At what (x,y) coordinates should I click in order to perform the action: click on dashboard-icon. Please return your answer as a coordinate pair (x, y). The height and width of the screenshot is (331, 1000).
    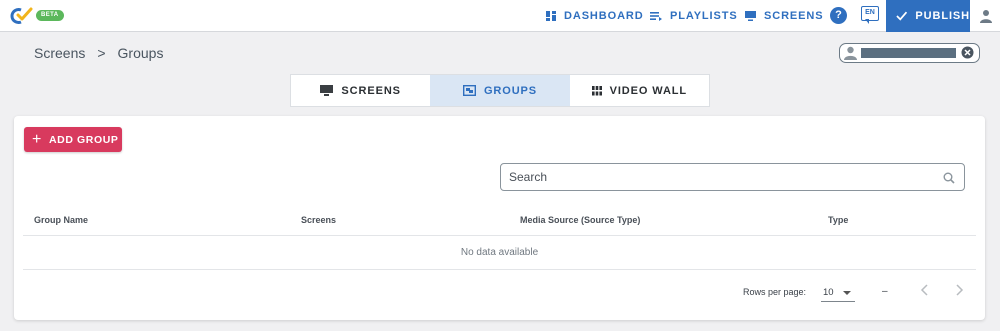
    Looking at the image, I should click on (551, 16).